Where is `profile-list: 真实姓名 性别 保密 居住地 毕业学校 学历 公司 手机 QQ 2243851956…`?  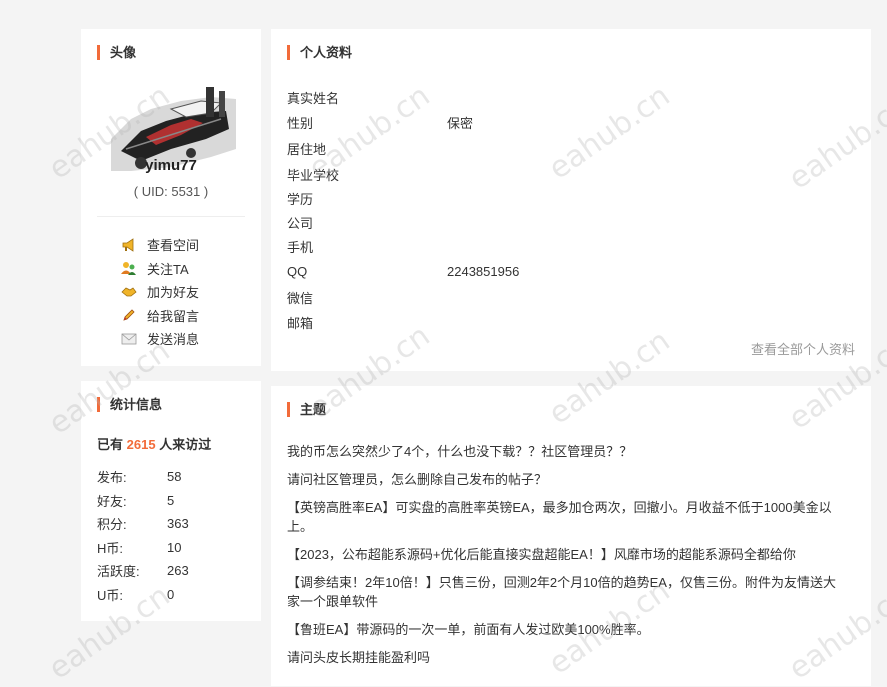
profile-list: 真实姓名 性别 保密 居住地 毕业学校 学历 公司 手机 QQ 2243851956… is located at coordinates (403, 210).